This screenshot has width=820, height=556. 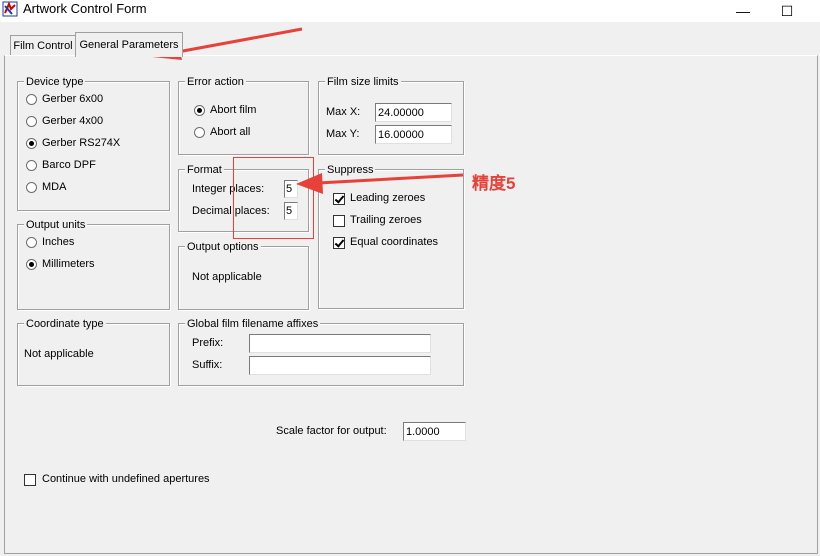 I want to click on radio-abort-all, so click(x=199, y=132).